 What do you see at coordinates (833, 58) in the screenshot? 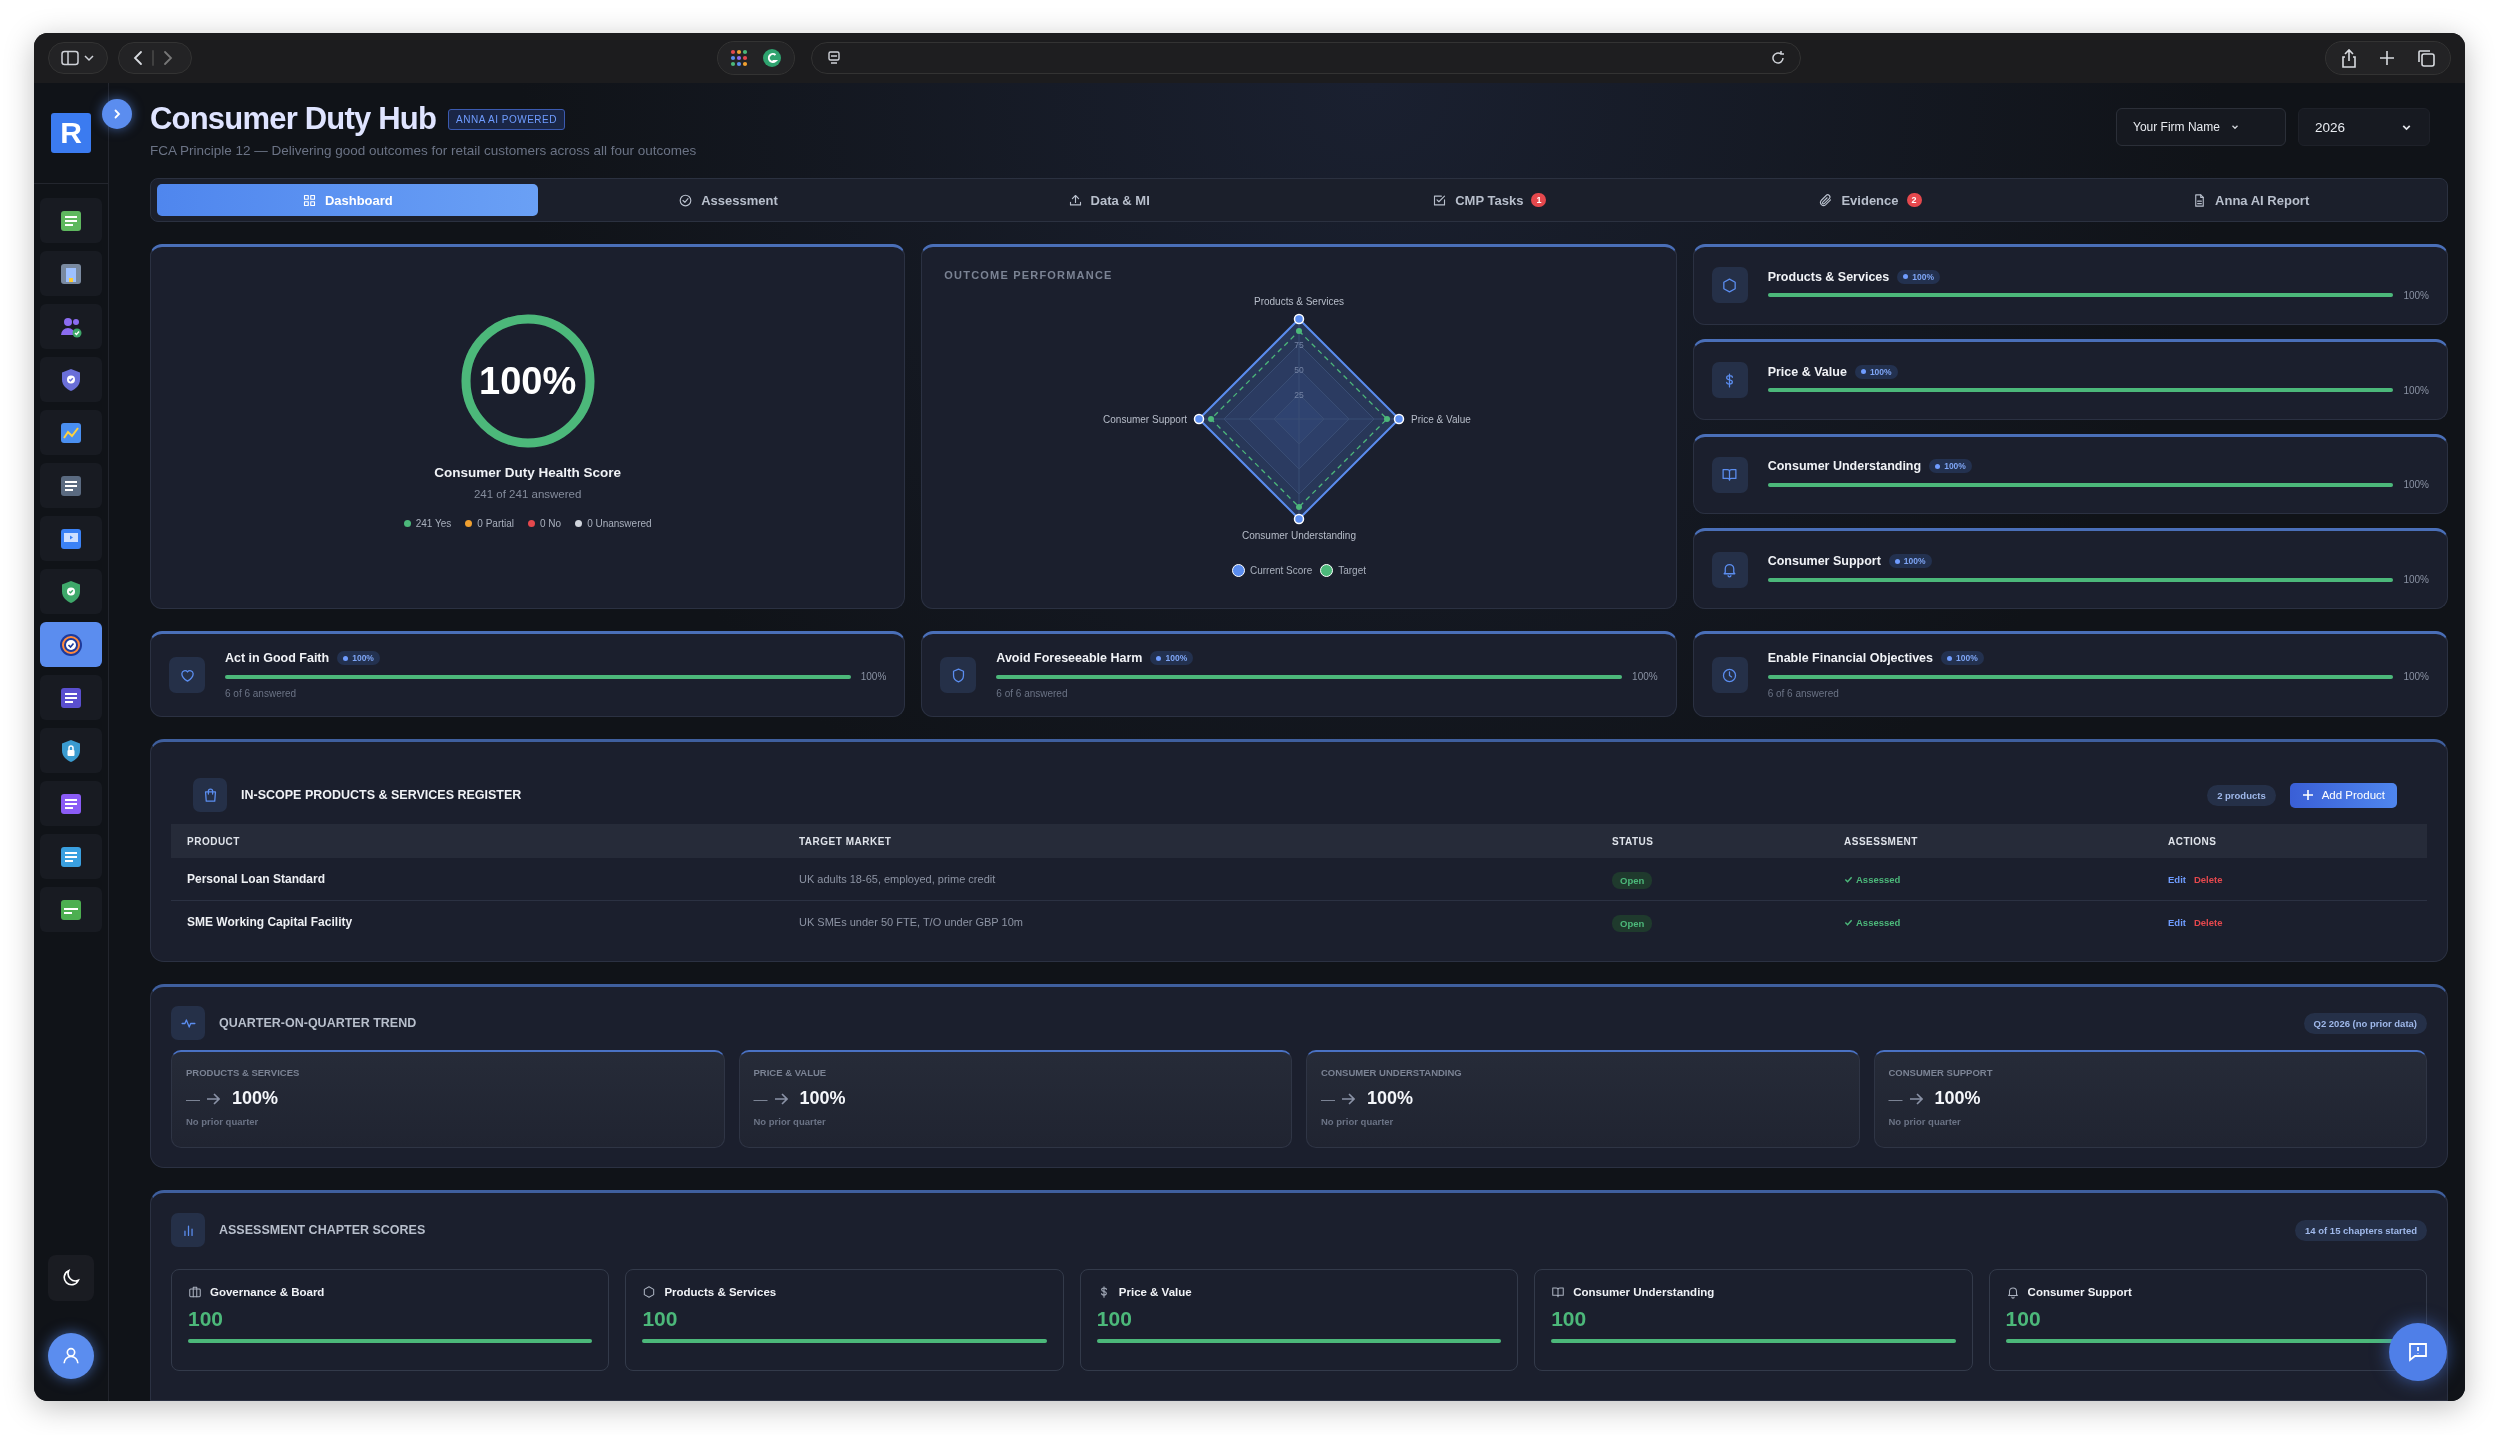
I see `page-icon` at bounding box center [833, 58].